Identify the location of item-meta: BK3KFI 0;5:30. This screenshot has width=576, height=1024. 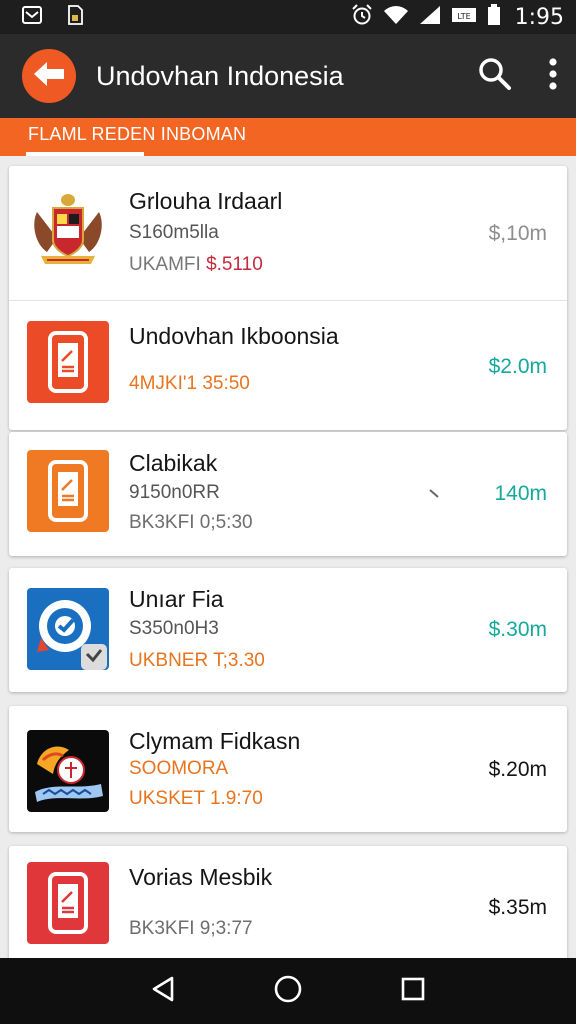
(191, 522).